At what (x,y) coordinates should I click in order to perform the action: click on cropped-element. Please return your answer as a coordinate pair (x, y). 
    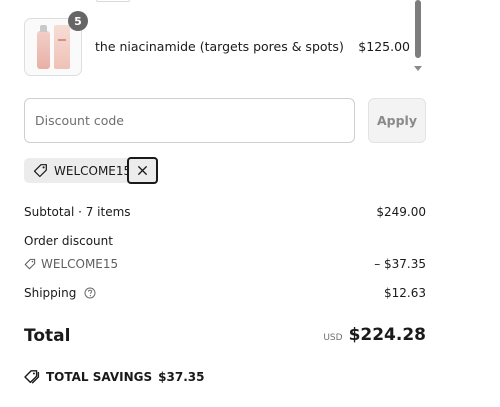
    Looking at the image, I should click on (113, 1).